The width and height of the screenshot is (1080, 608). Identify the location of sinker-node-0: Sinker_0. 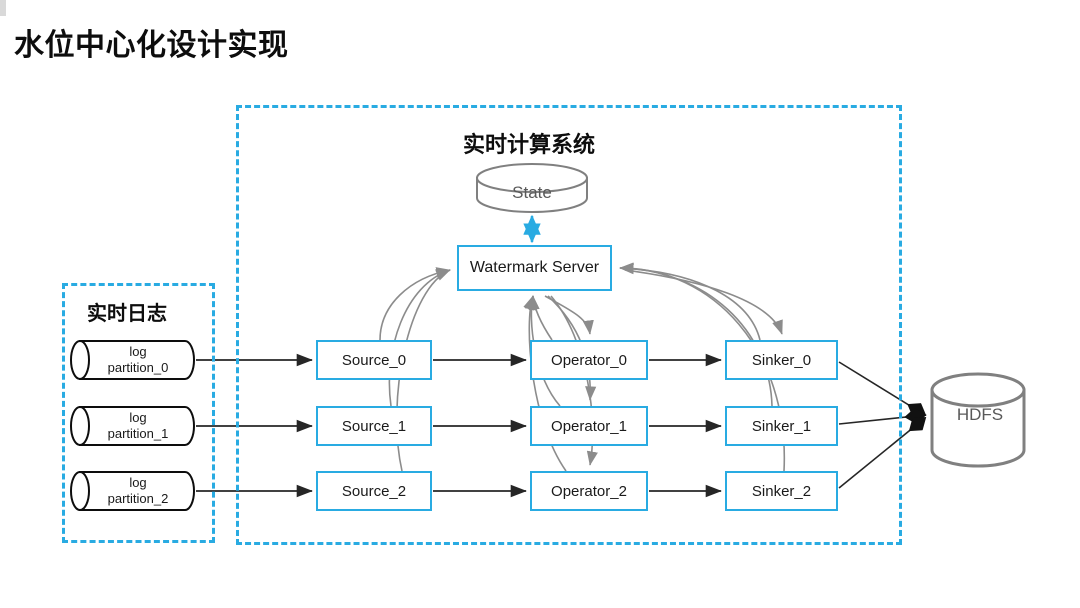
(781, 360).